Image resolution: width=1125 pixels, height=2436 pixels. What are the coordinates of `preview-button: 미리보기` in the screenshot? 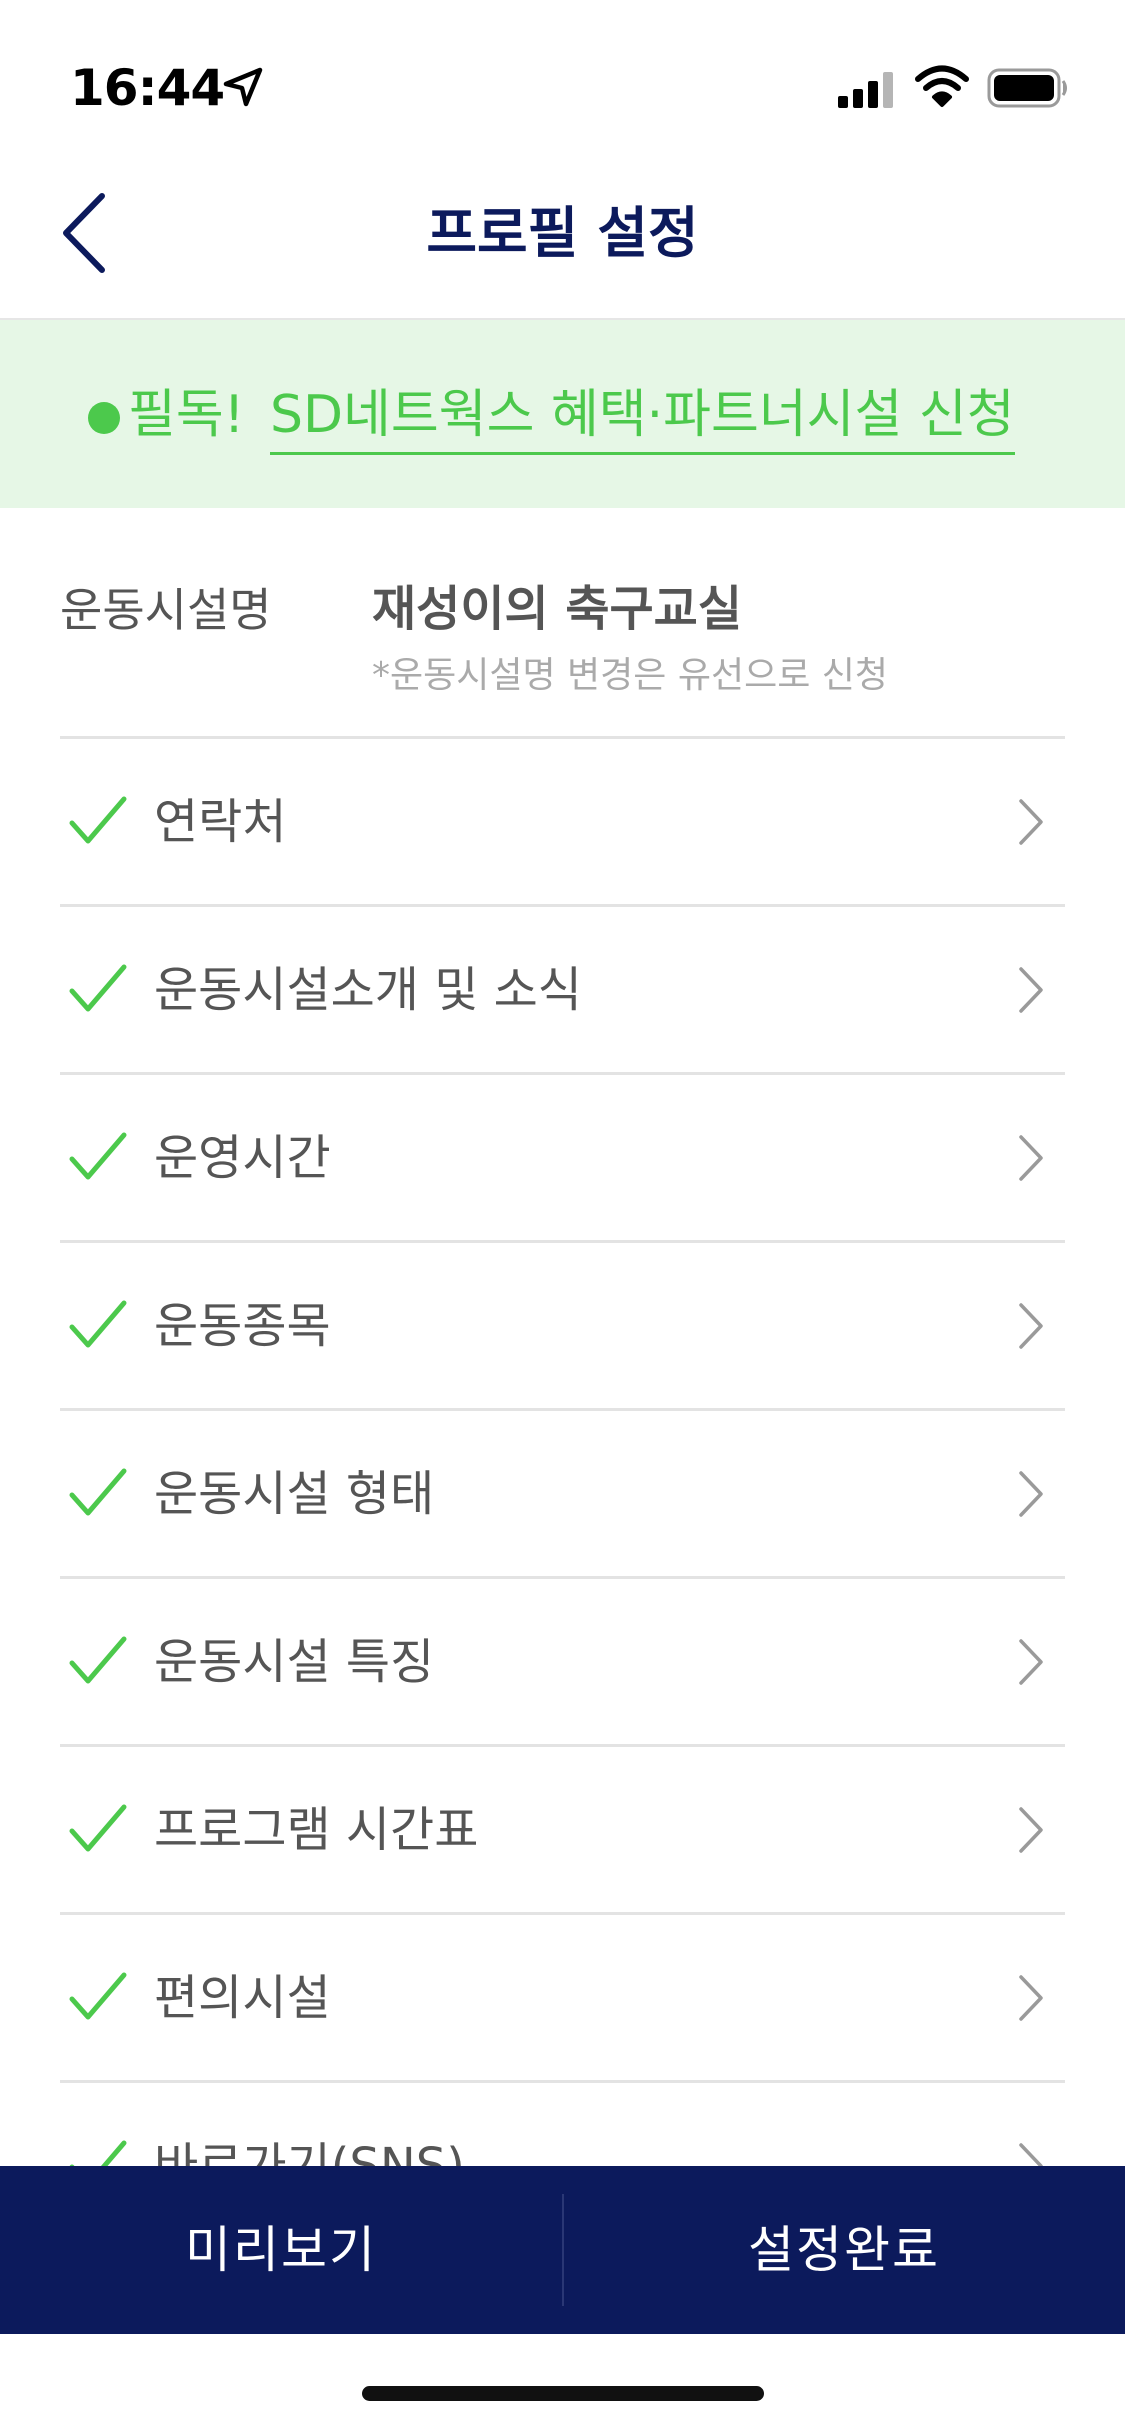 It's located at (281, 2250).